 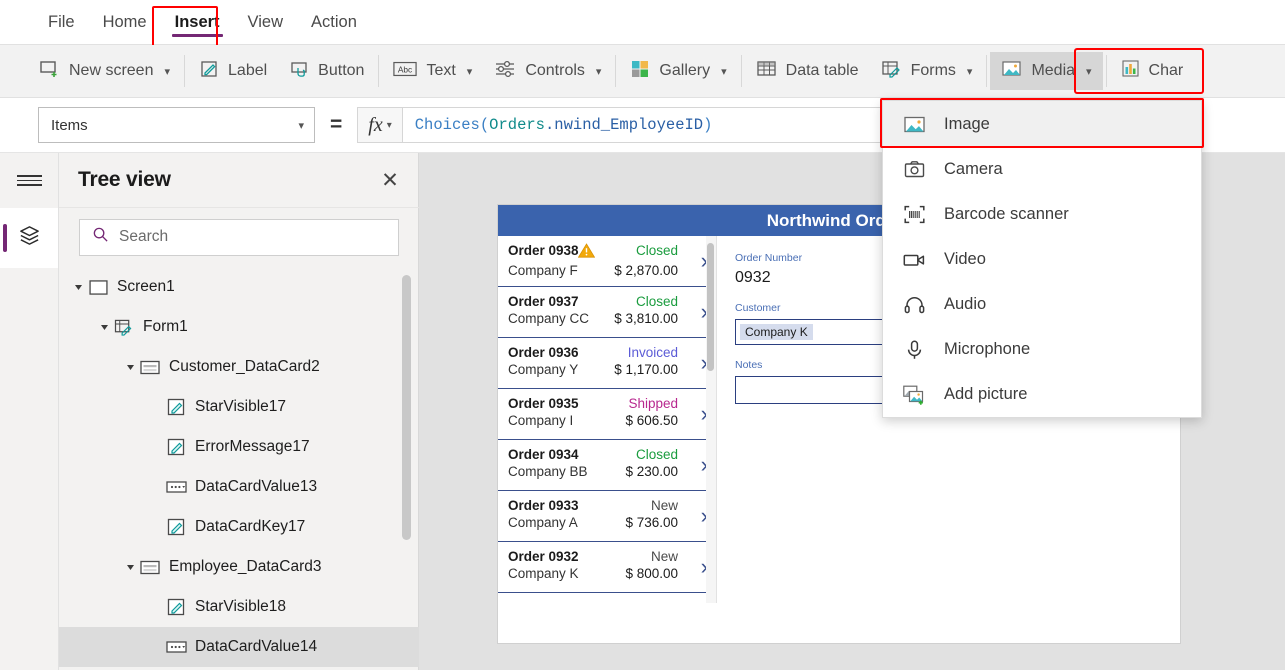 I want to click on tab-action: Action, so click(x=334, y=22).